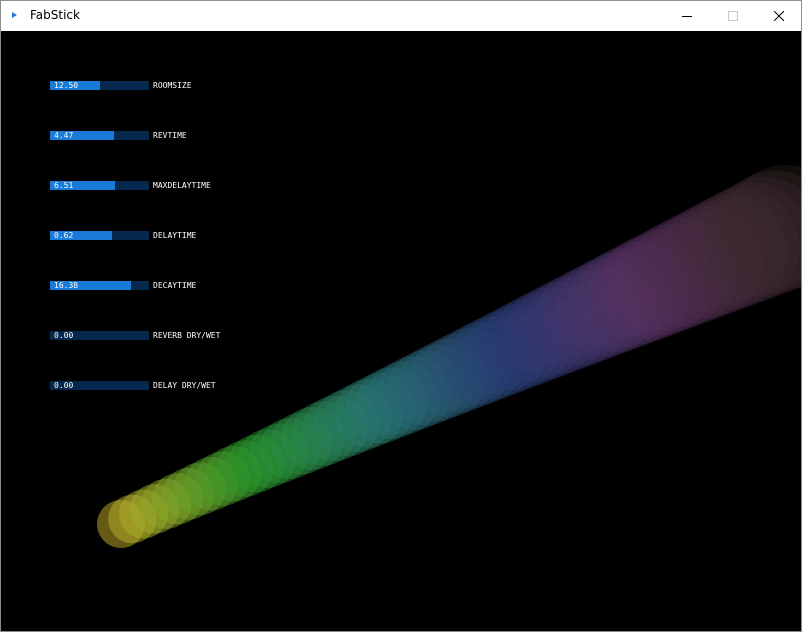 This screenshot has height=632, width=802. I want to click on slider-reverb-dry-wet: 0.00 REVERB DRY/WET, so click(170, 337).